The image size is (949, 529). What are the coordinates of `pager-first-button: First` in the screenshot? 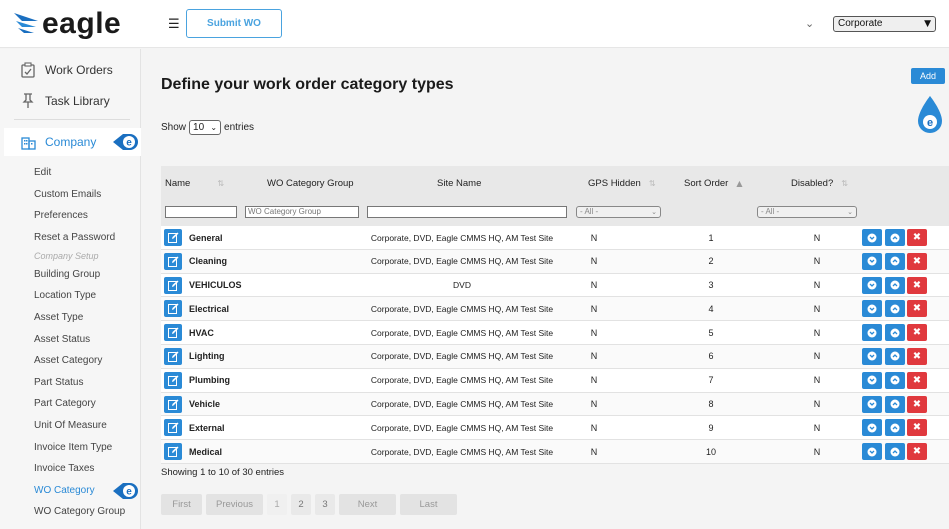 It's located at (181, 504).